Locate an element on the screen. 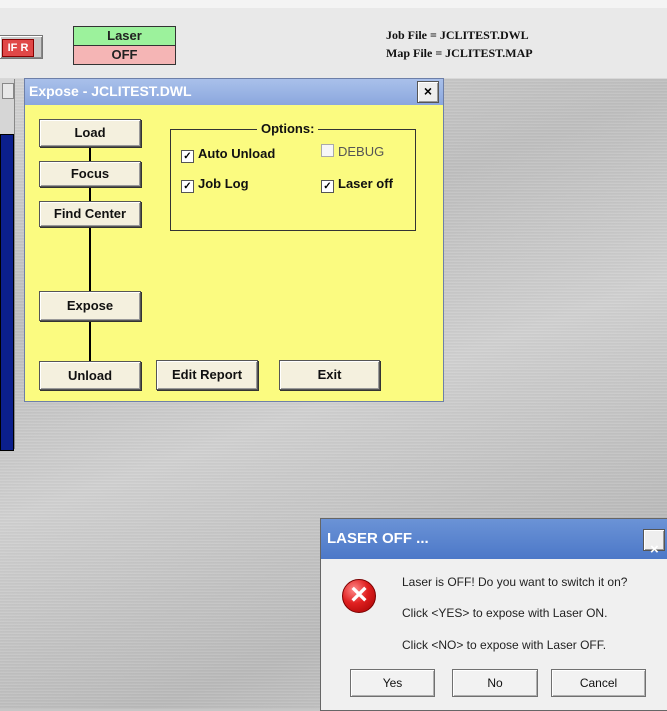  ifr-button: IF R is located at coordinates (21, 47).